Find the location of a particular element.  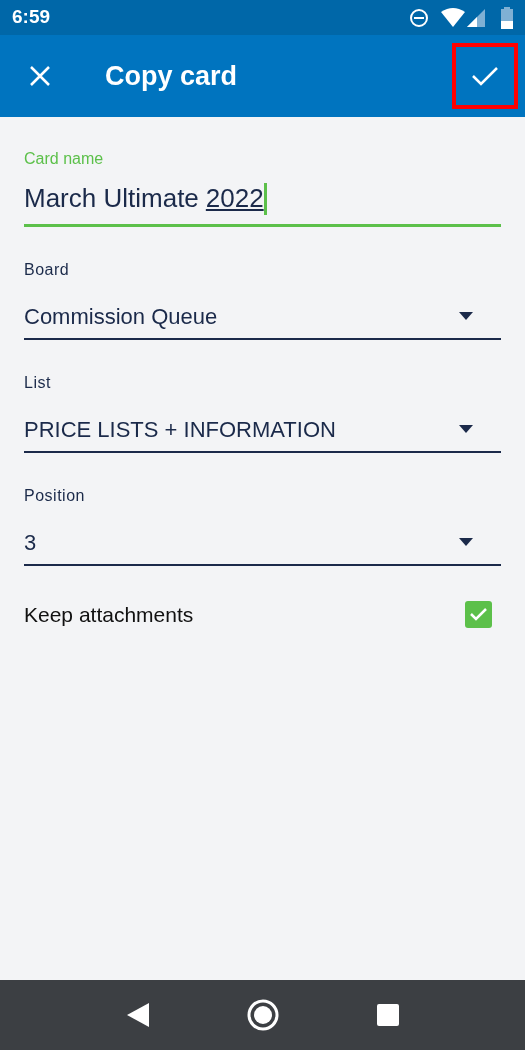

card-name-label: Card name is located at coordinates (64, 159).